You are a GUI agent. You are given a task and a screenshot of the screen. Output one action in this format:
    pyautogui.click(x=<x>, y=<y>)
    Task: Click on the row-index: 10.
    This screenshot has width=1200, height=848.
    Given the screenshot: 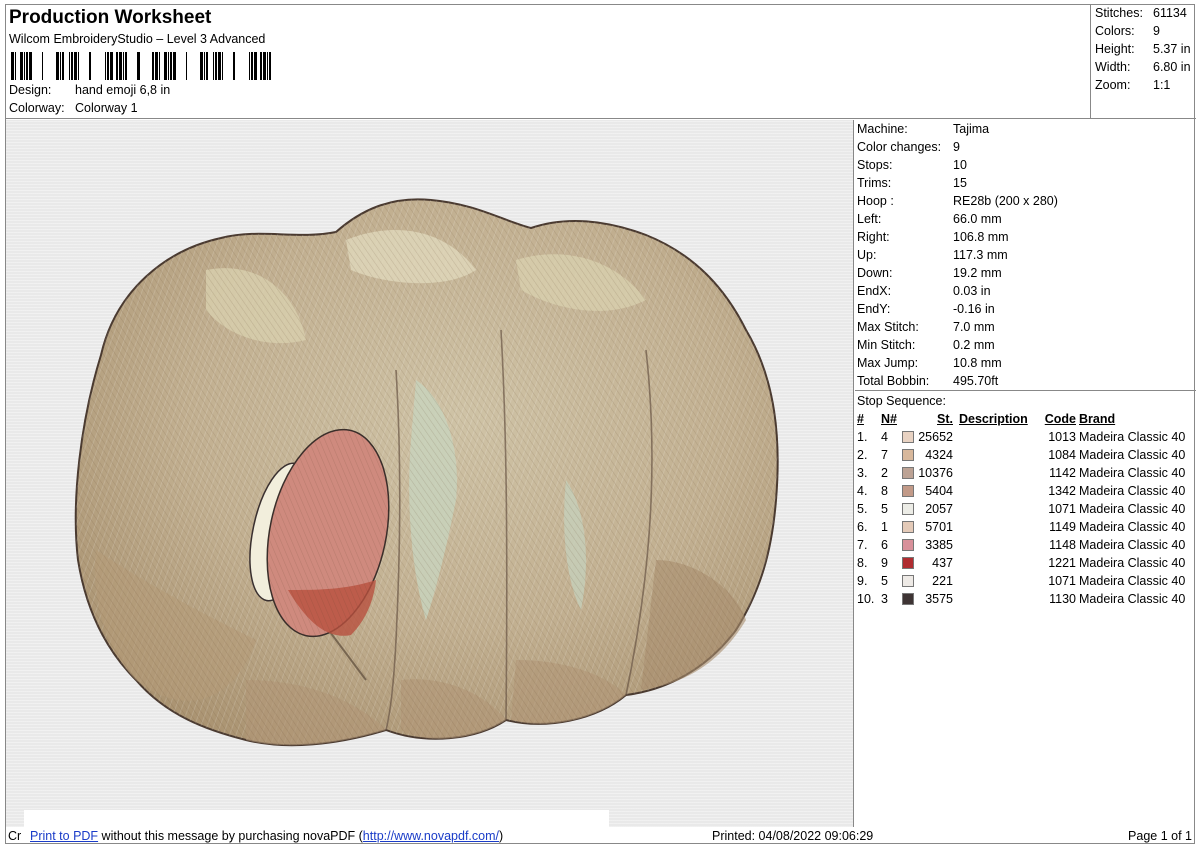 What is the action you would take?
    pyautogui.click(x=866, y=599)
    